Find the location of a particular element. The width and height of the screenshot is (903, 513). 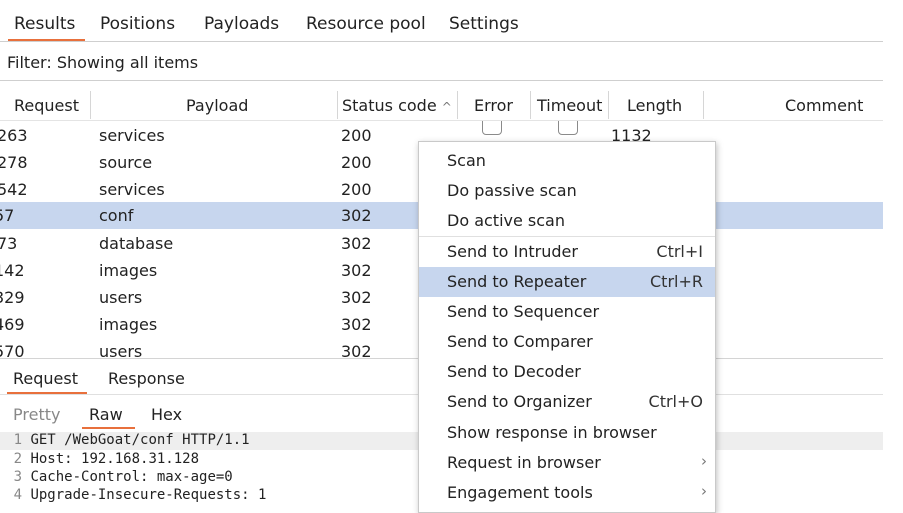

view-hex: Hex is located at coordinates (166, 414).